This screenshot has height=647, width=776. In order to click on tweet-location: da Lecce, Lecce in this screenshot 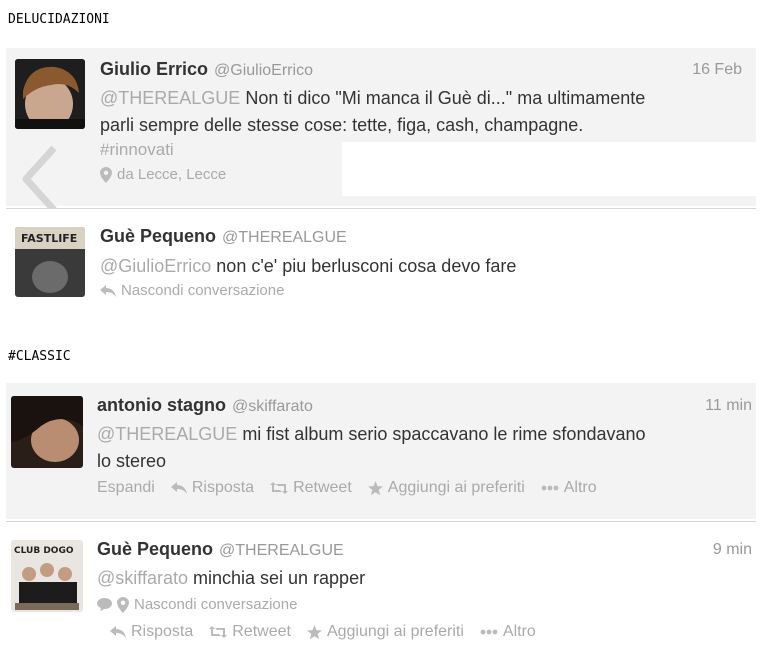, I will do `click(163, 174)`.